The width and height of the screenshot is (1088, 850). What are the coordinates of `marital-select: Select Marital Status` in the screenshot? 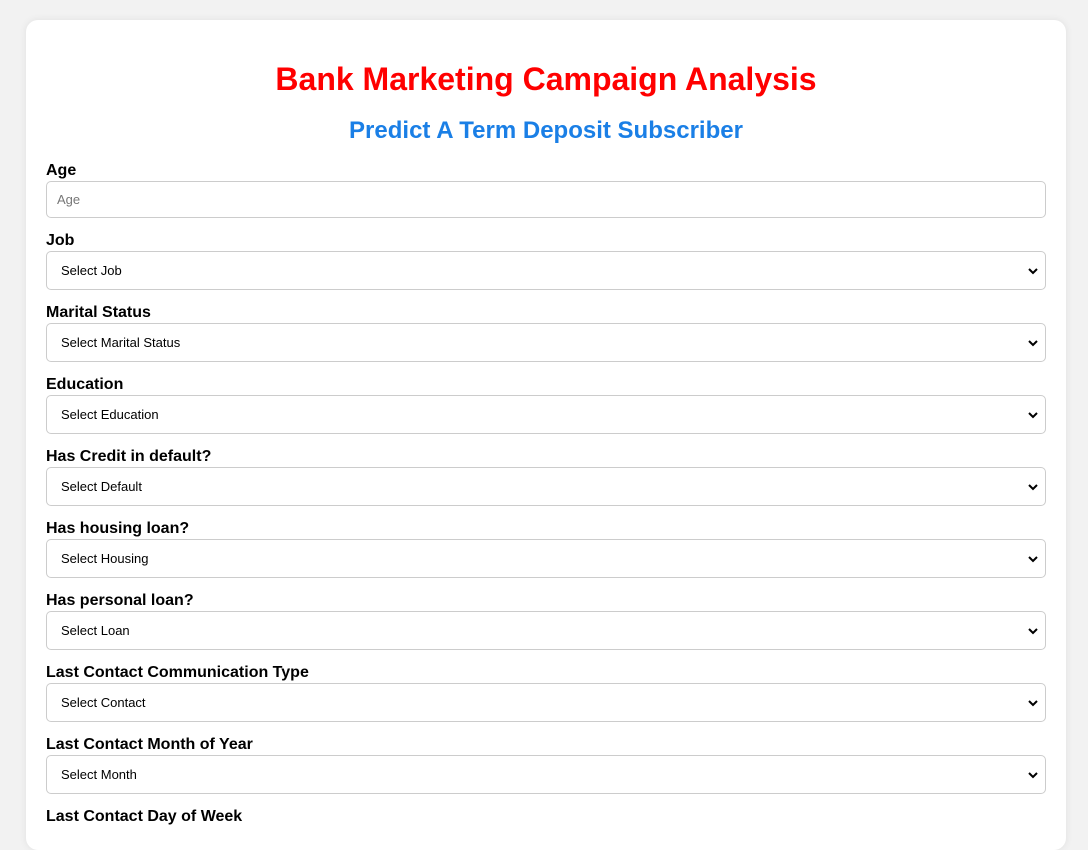 It's located at (546, 342).